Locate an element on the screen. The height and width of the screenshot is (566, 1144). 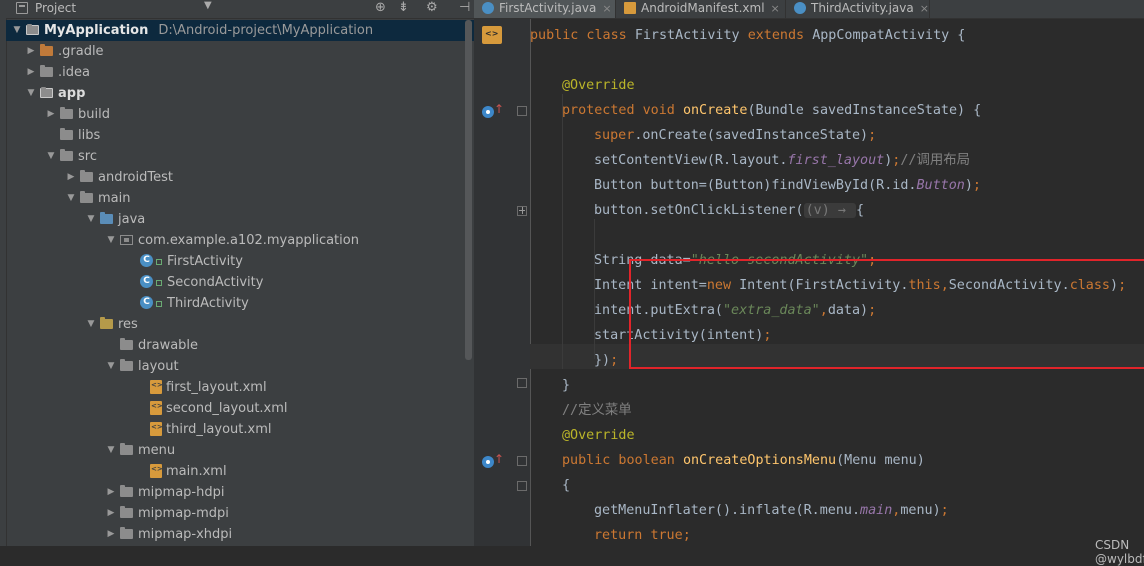
tree-item-idea: ▶ .idea is located at coordinates (58, 72).